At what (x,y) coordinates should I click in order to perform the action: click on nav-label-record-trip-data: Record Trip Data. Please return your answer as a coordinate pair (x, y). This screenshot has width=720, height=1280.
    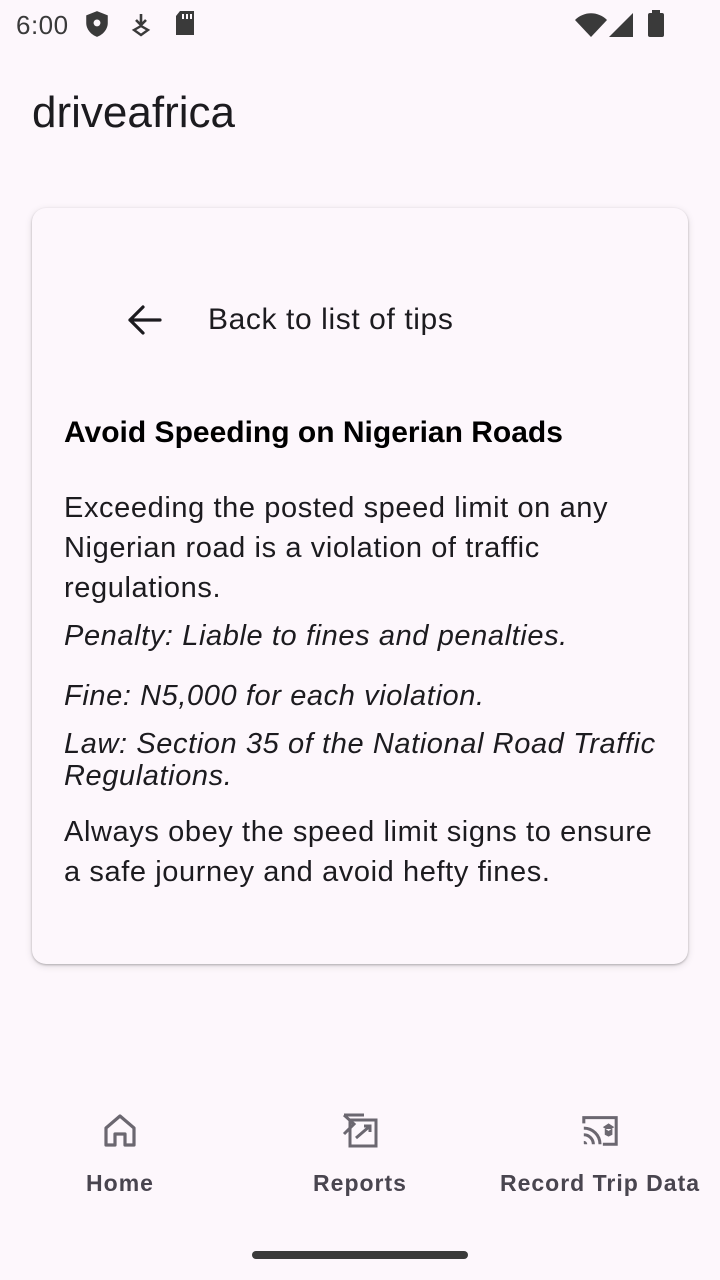
    Looking at the image, I should click on (600, 1183).